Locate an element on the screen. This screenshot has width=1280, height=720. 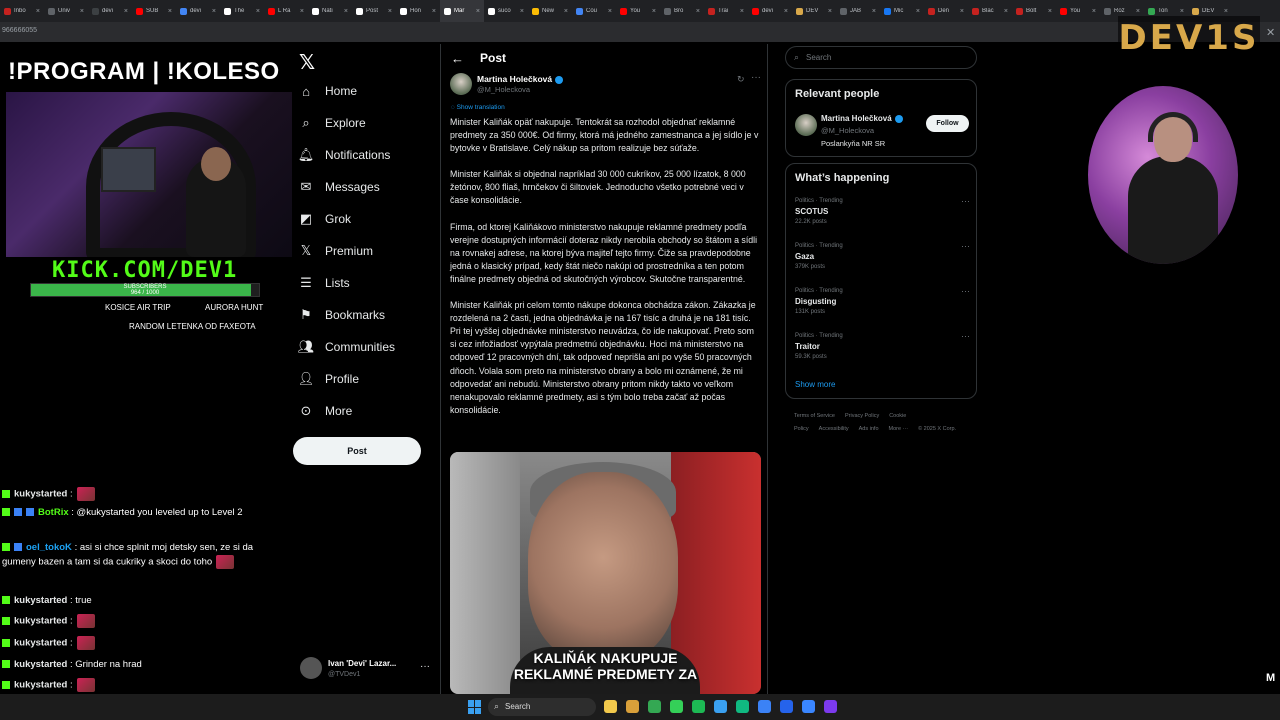
relevant-person-avatar is located at coordinates (806, 125).